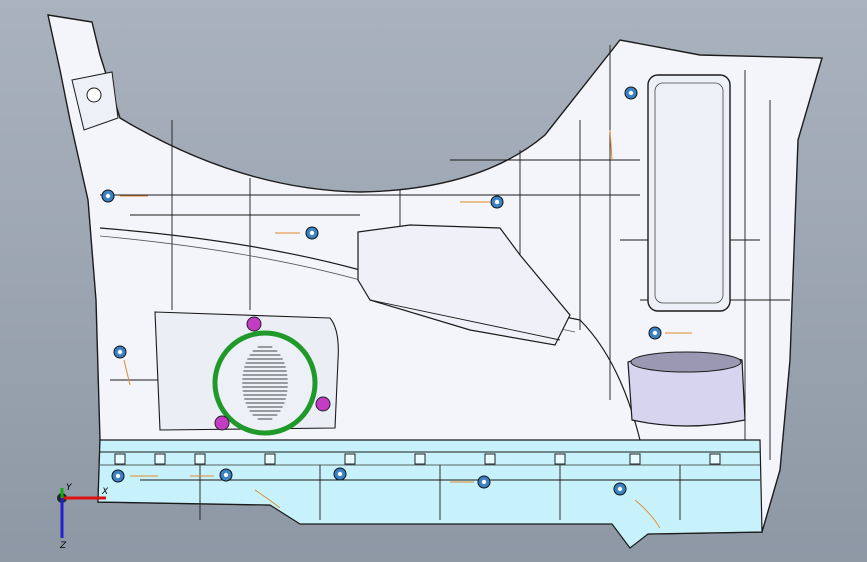  Describe the element at coordinates (83, 516) in the screenshot. I see `axis-triad: X Y Z` at that location.